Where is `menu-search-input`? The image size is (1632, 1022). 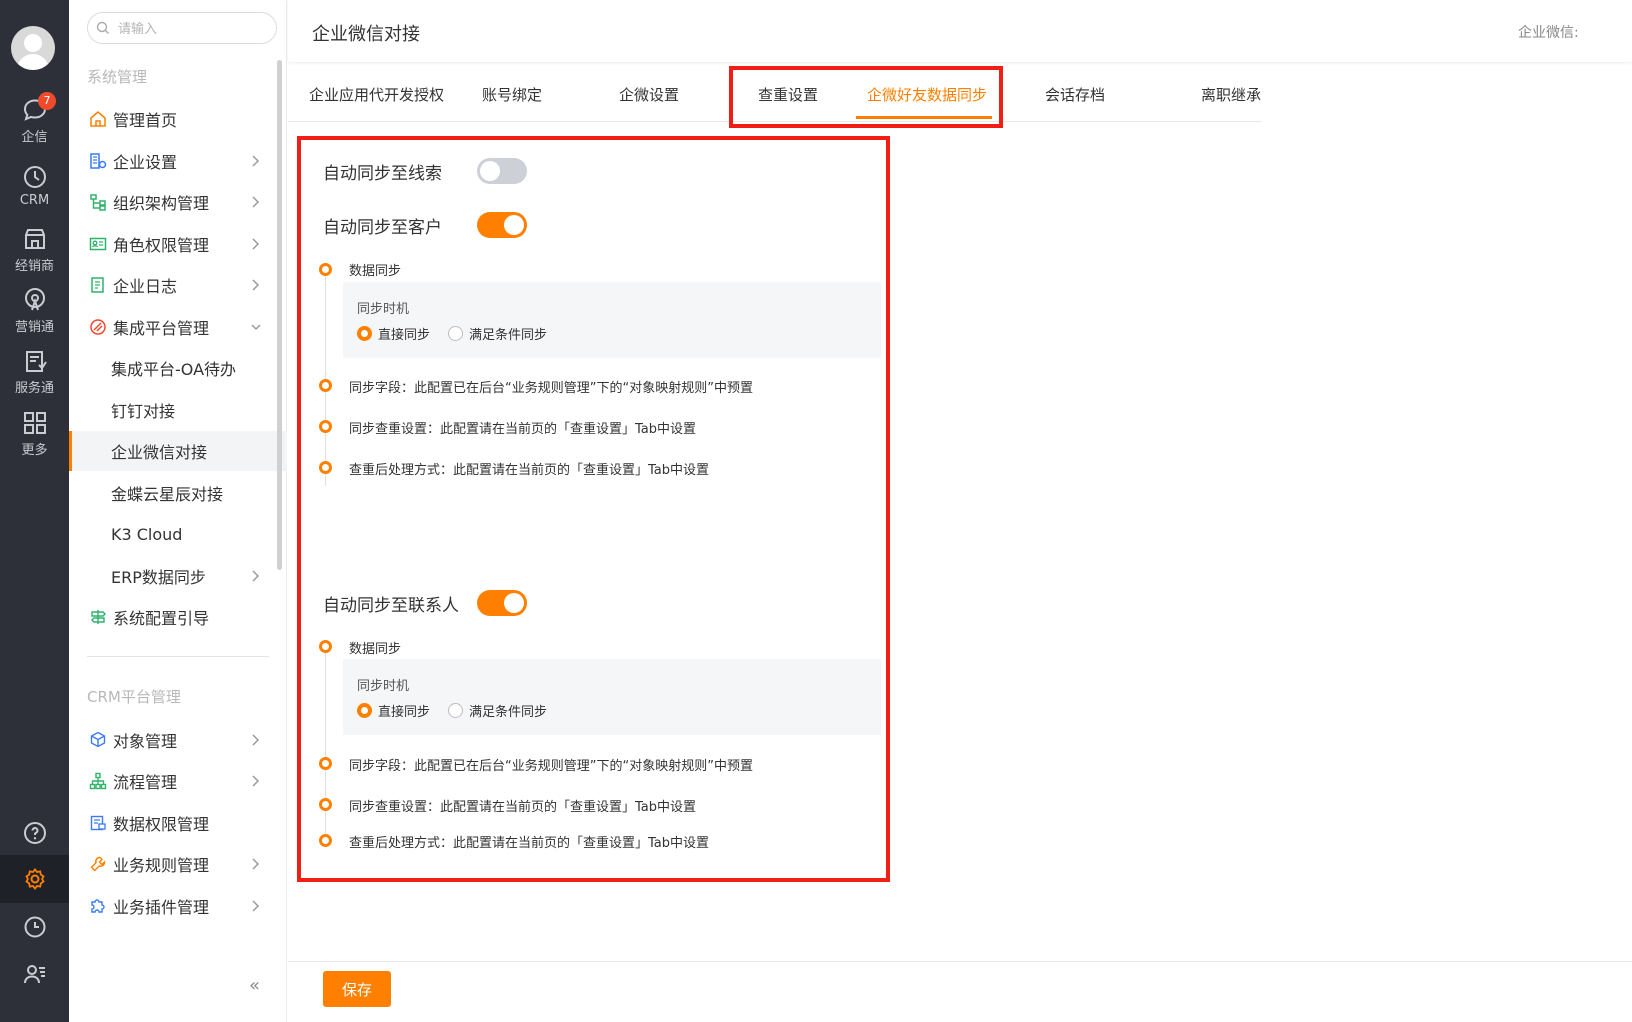
menu-search-input is located at coordinates (193, 28).